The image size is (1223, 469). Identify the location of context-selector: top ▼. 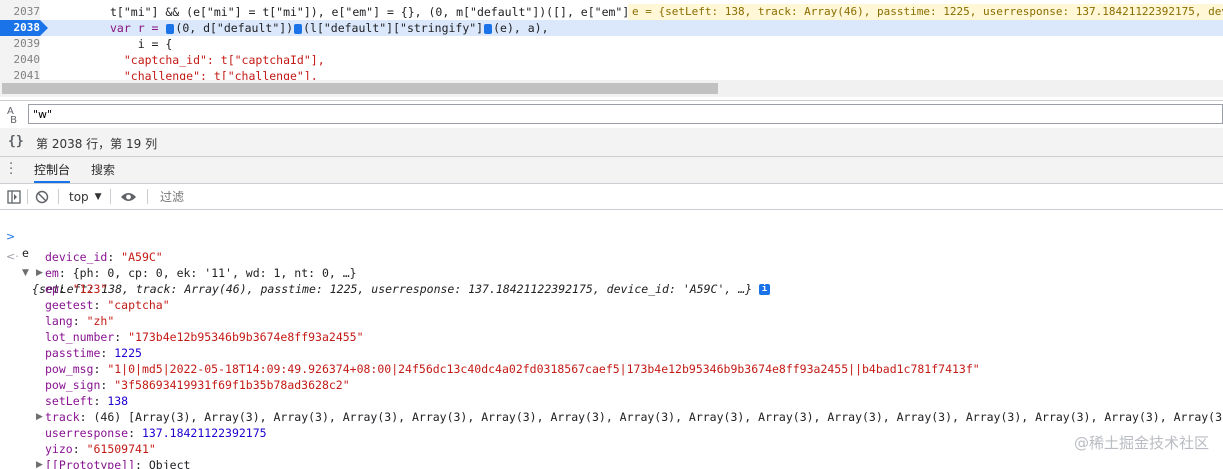
(85, 196).